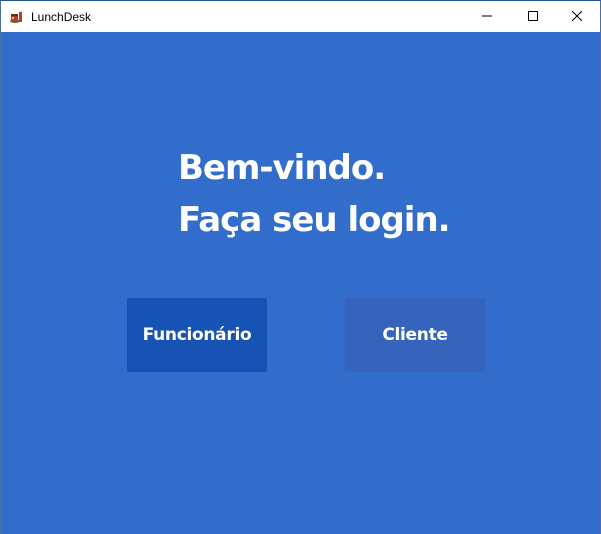 The width and height of the screenshot is (601, 534). I want to click on welcome-line: Bem-vindo., so click(282, 168).